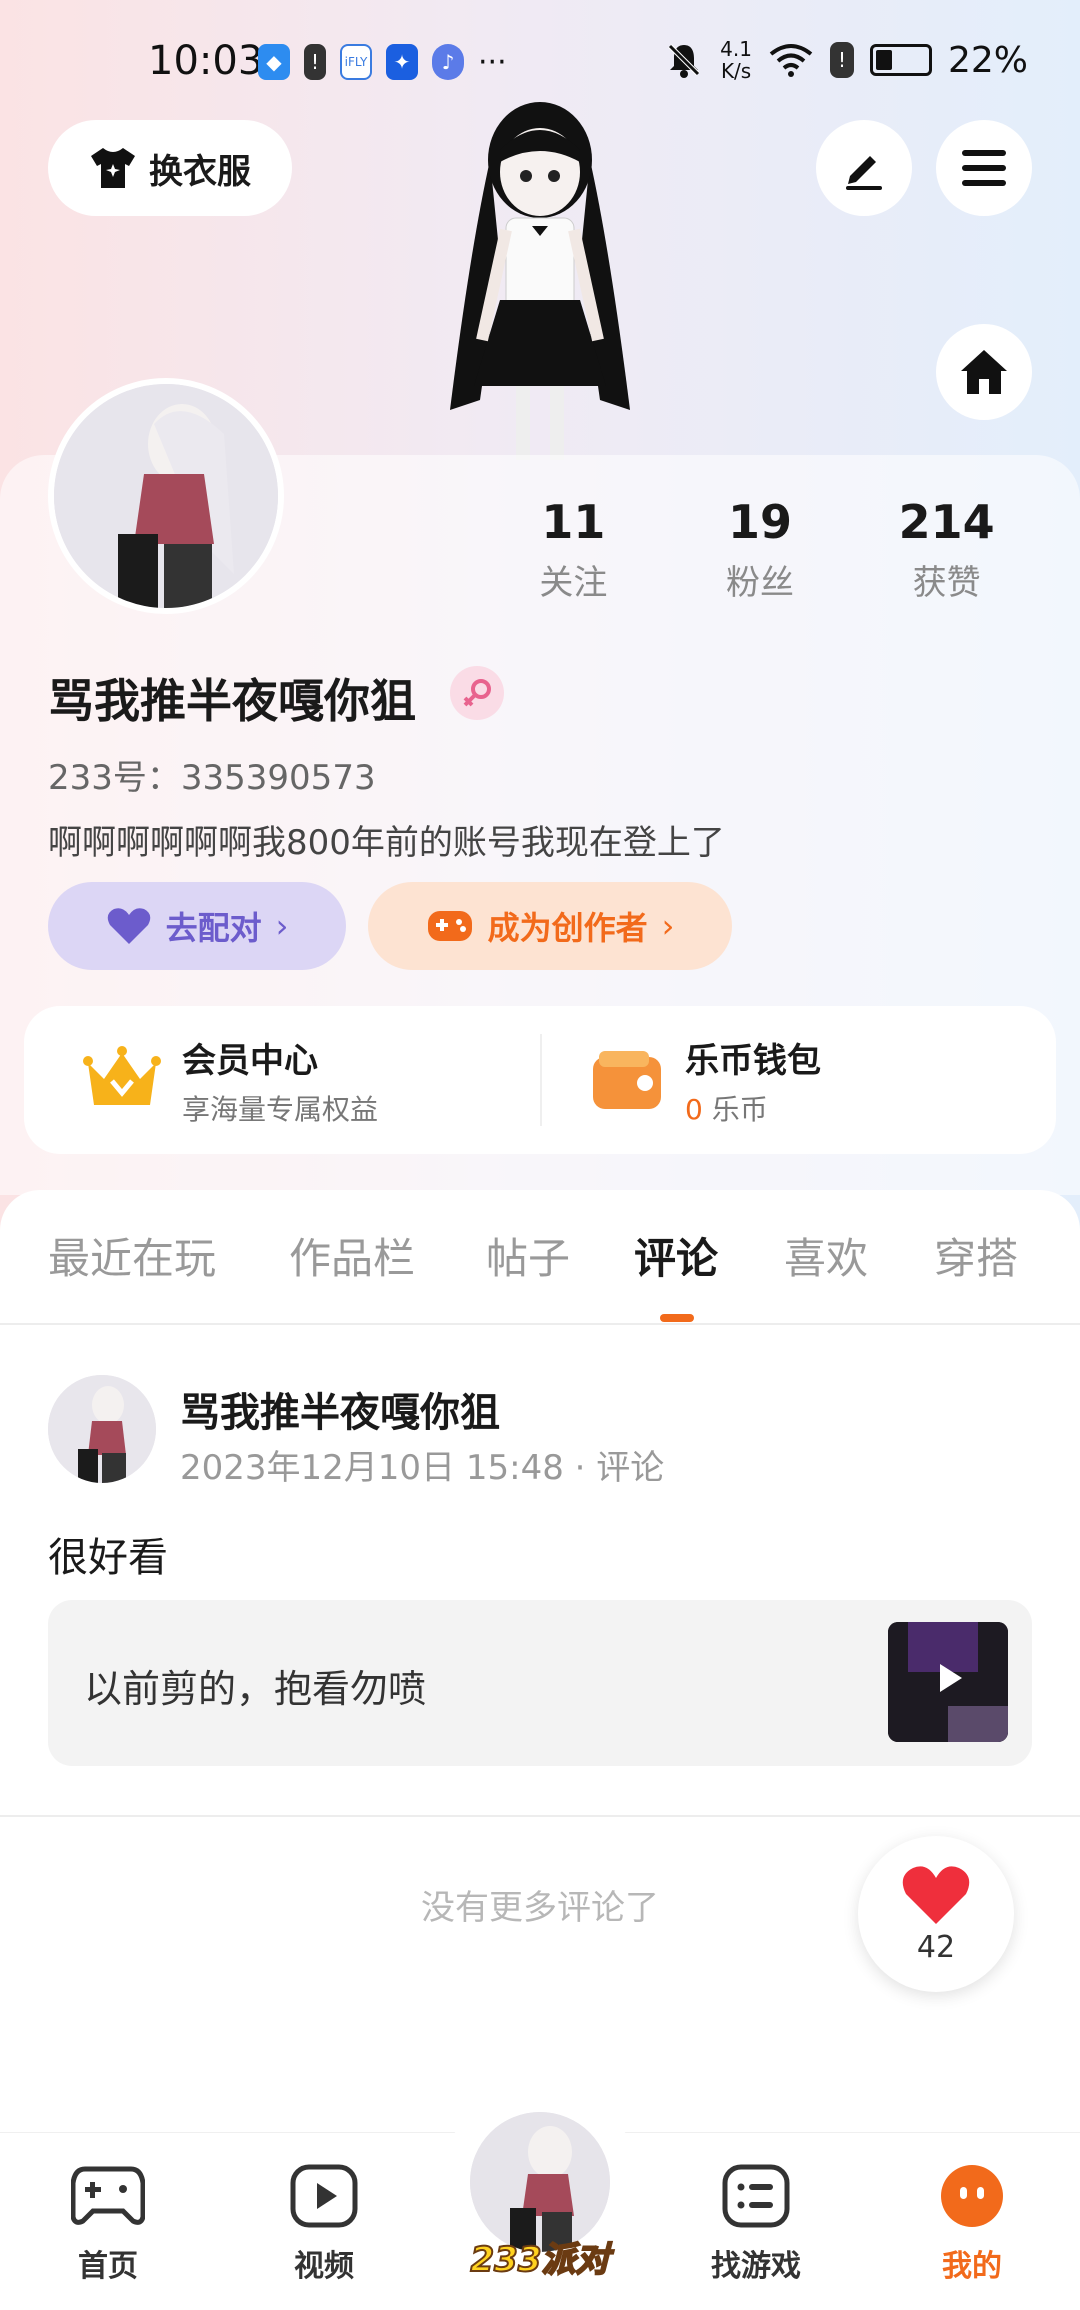 This screenshot has height=2310, width=1080. I want to click on notification-icons: ◆ ! iFLY ✦ ♪ ···, so click(382, 62).